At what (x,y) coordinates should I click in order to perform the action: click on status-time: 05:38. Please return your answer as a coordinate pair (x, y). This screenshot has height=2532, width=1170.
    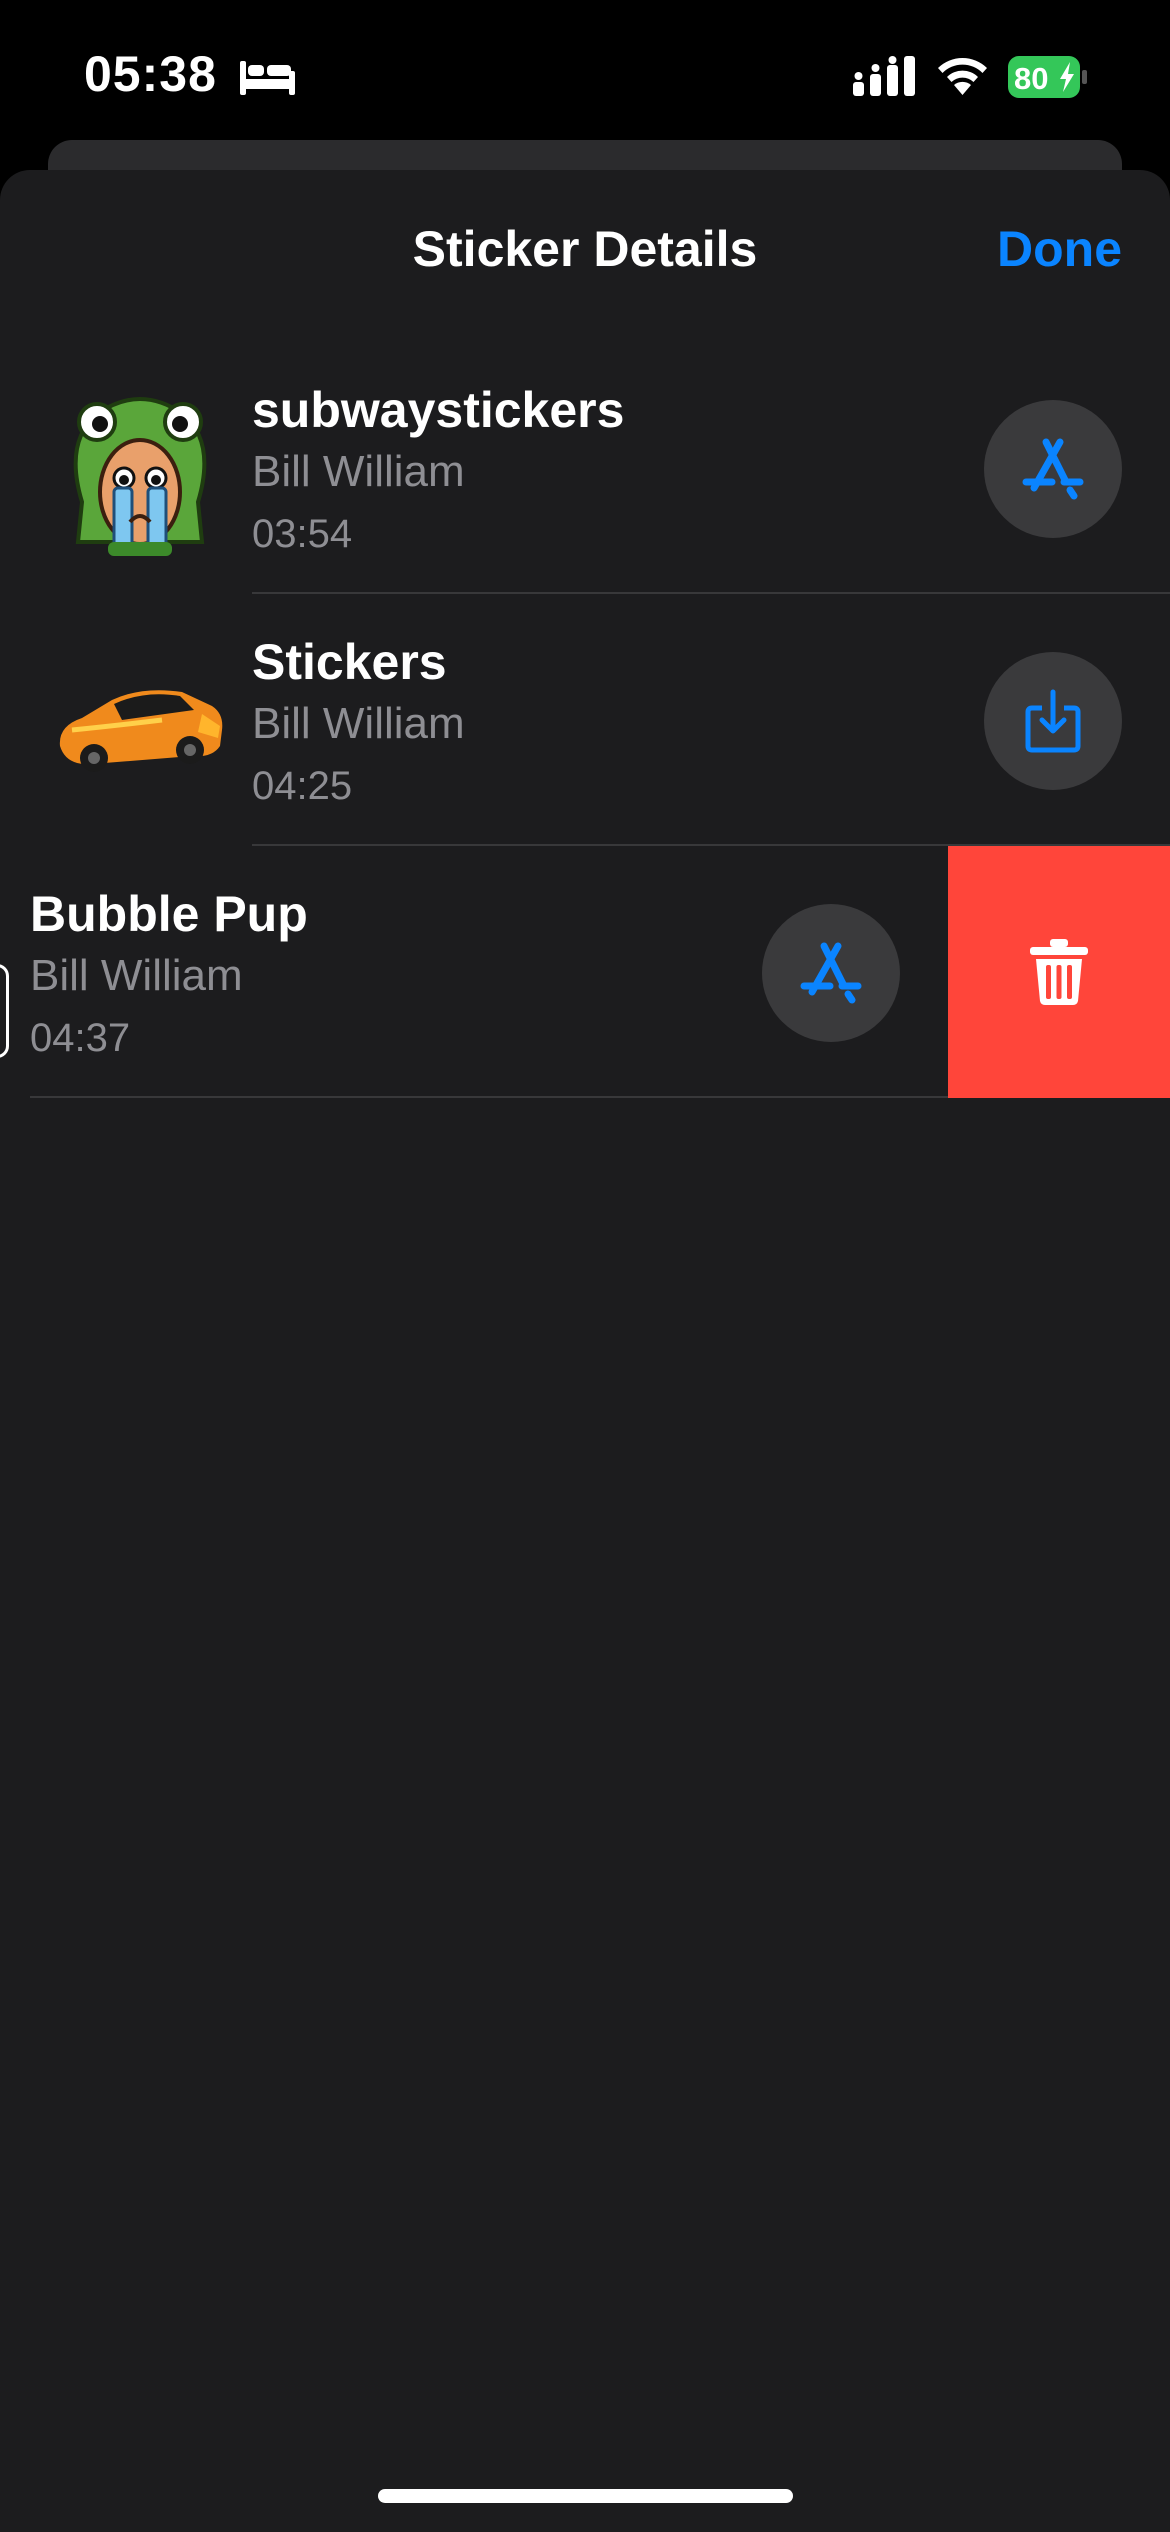
    Looking at the image, I should click on (150, 74).